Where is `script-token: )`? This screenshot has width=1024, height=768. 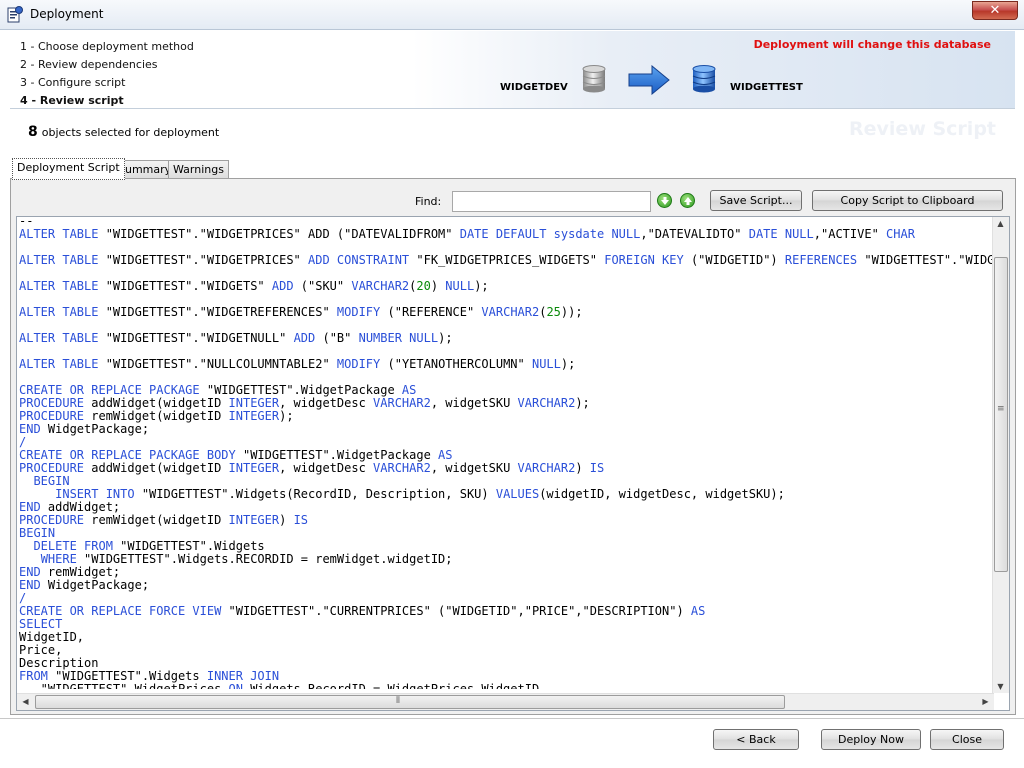
script-token: ) is located at coordinates (438, 286).